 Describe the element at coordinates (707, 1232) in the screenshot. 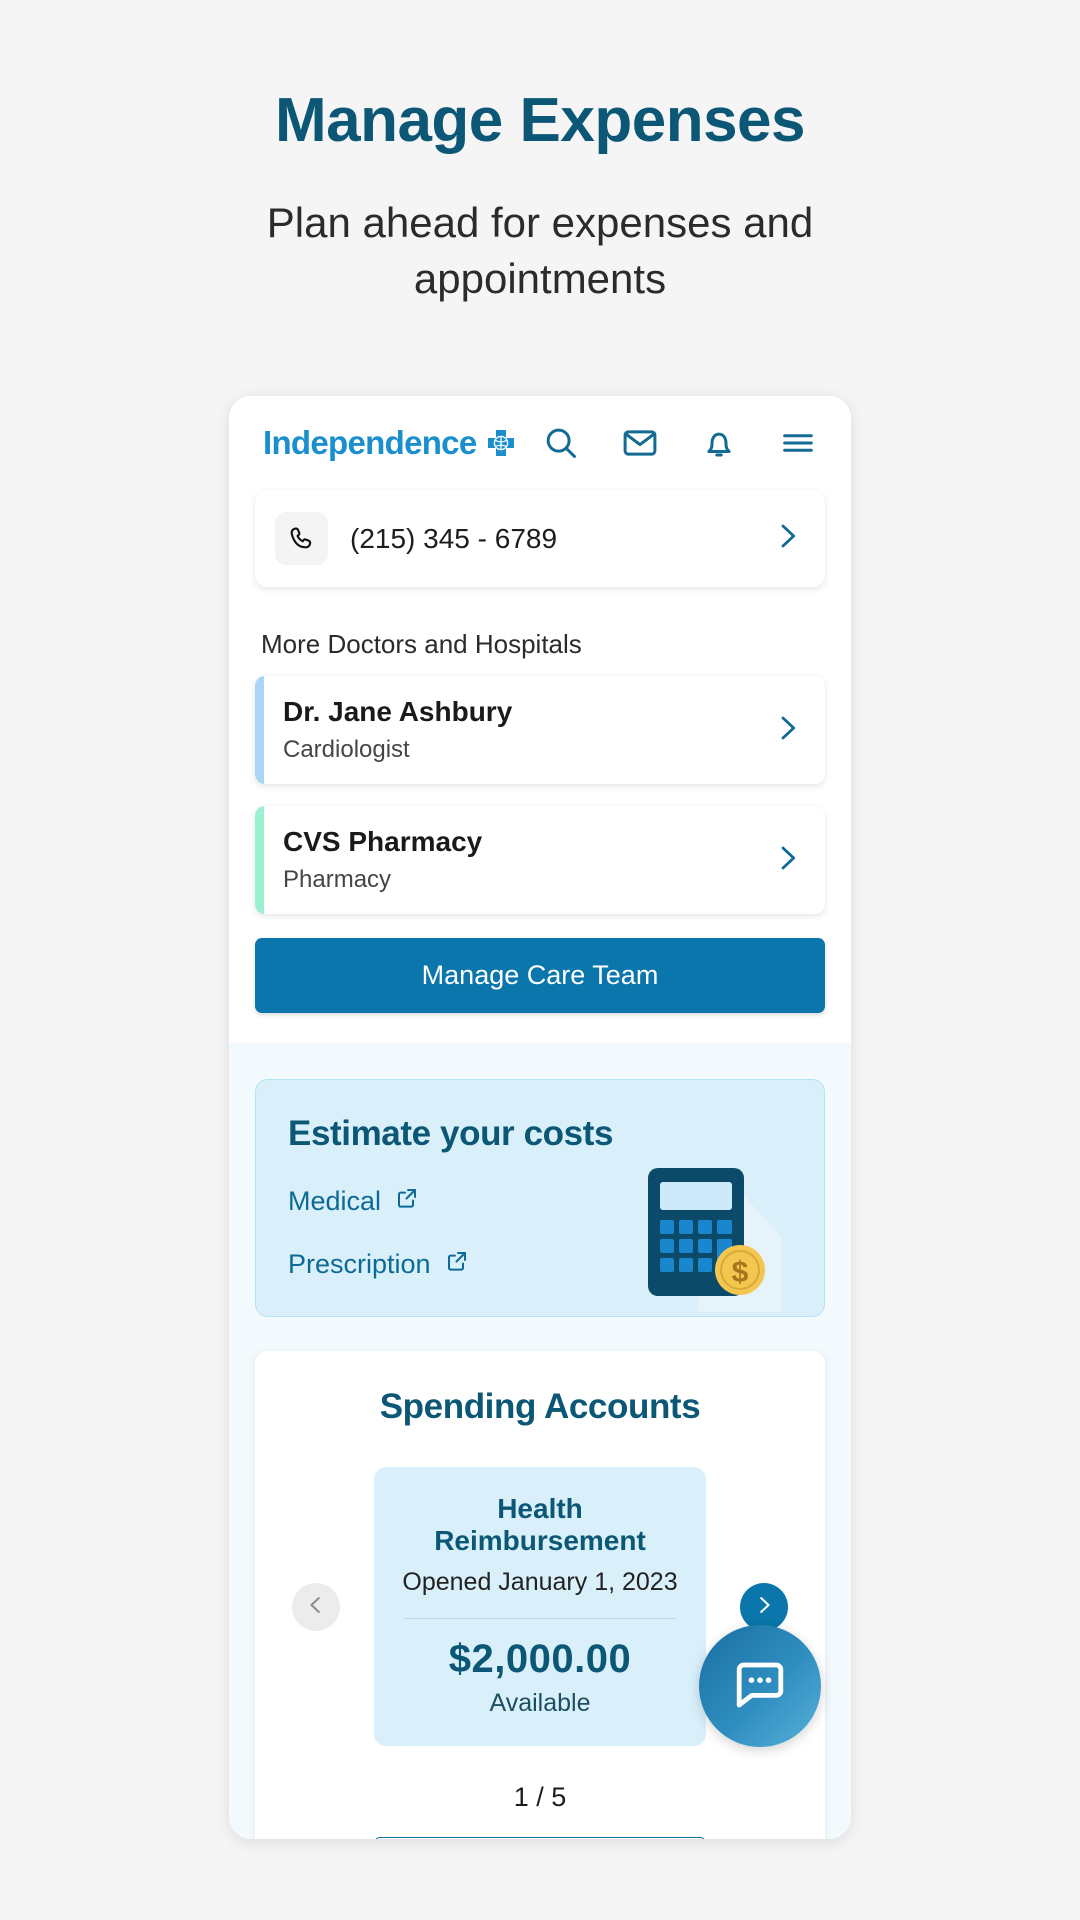

I see `calculator-with-dollar-coin-icon: $` at that location.